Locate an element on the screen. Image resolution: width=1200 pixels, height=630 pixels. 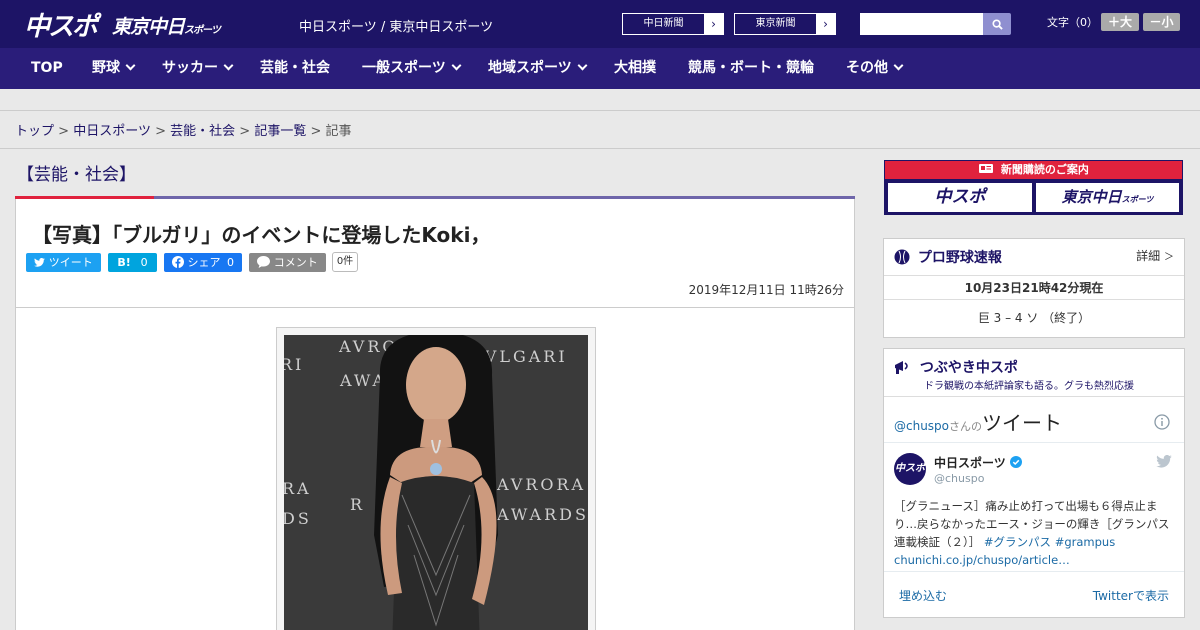
nav-item-other: その他 is located at coordinates (875, 68).